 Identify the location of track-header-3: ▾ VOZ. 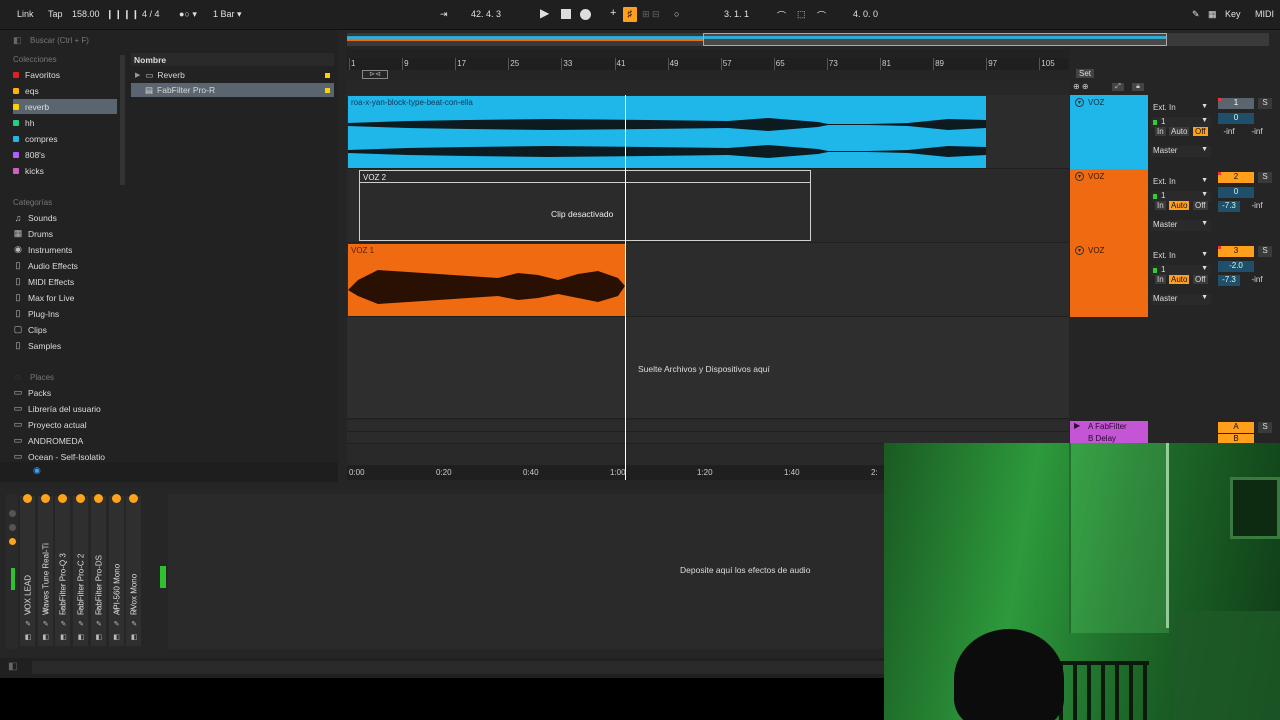
(1109, 280).